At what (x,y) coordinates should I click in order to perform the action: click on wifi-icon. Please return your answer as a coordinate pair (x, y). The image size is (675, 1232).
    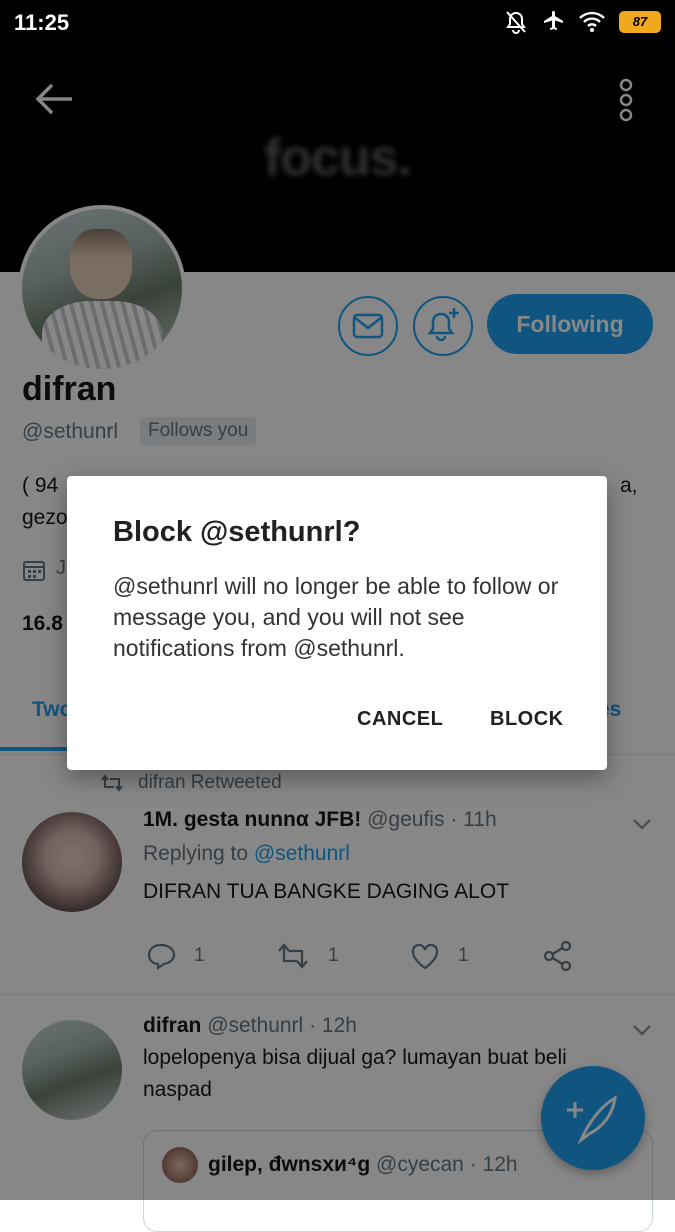
    Looking at the image, I should click on (592, 21).